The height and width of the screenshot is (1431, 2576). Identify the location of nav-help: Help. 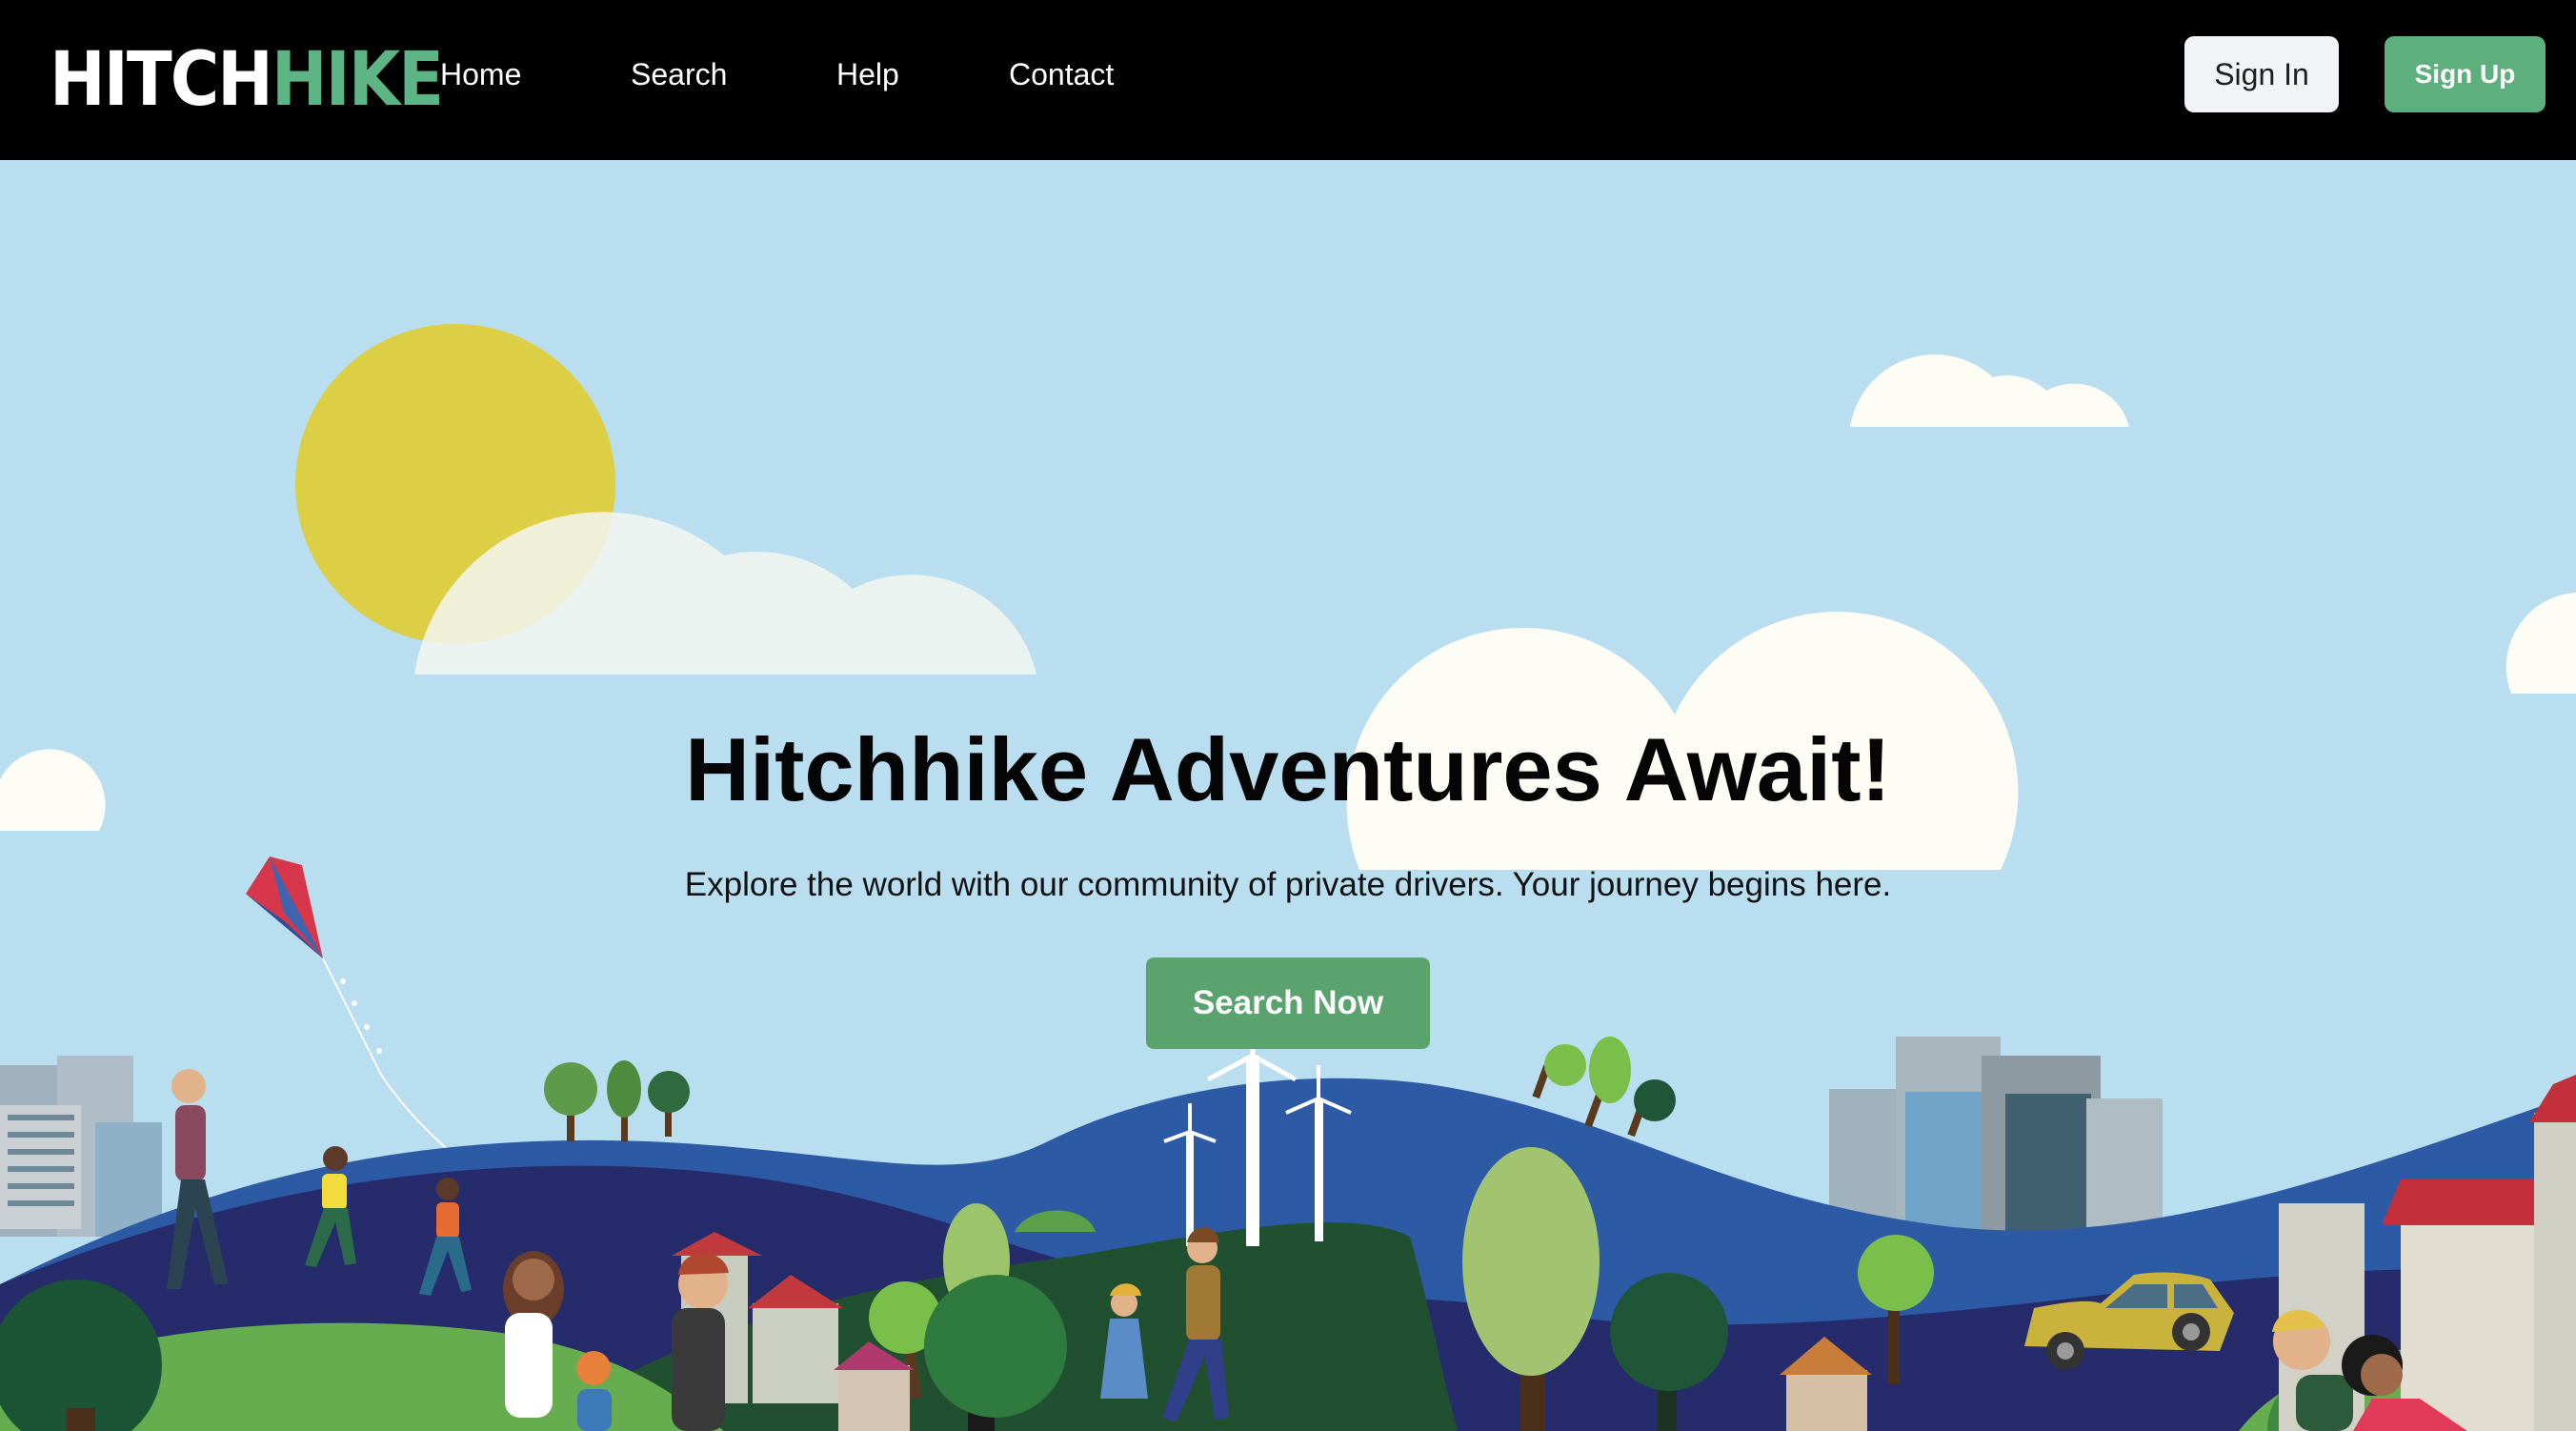
(868, 74).